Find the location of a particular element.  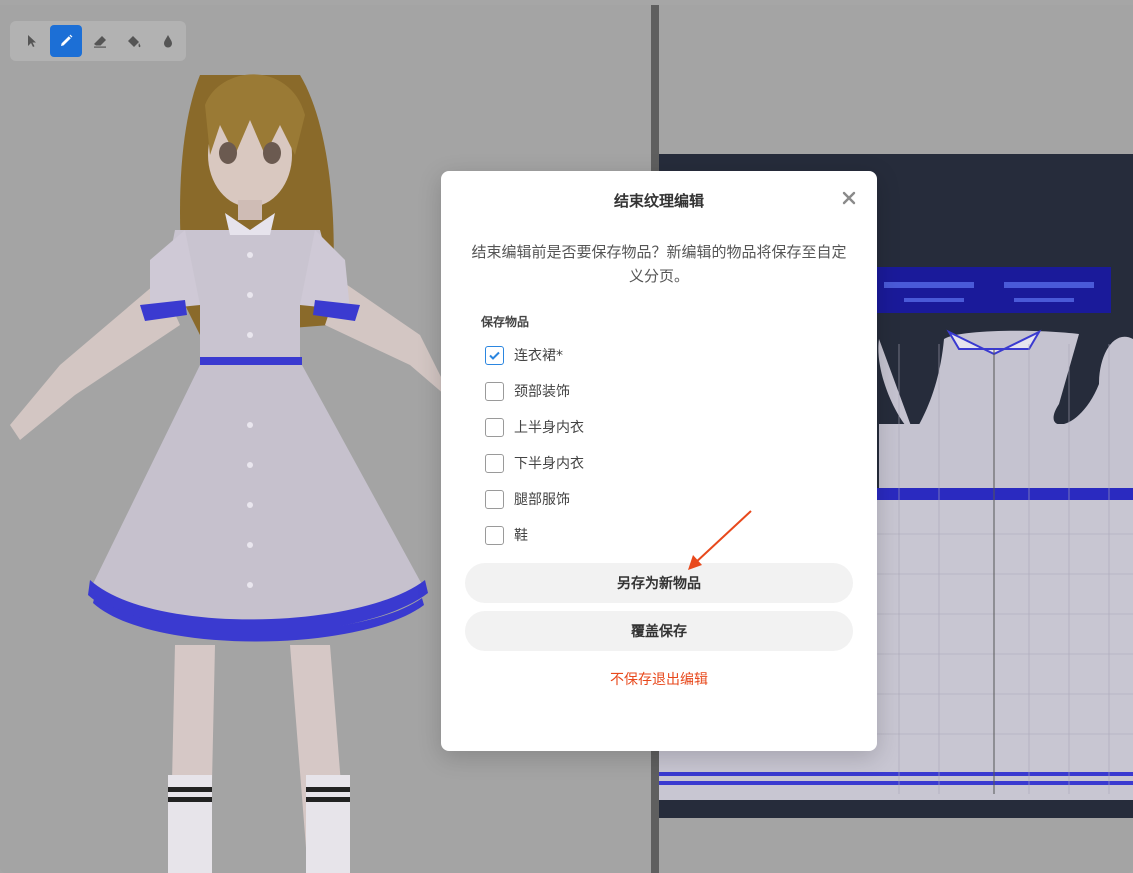

discard-exit-button: 不保存退出编辑 is located at coordinates (659, 679).